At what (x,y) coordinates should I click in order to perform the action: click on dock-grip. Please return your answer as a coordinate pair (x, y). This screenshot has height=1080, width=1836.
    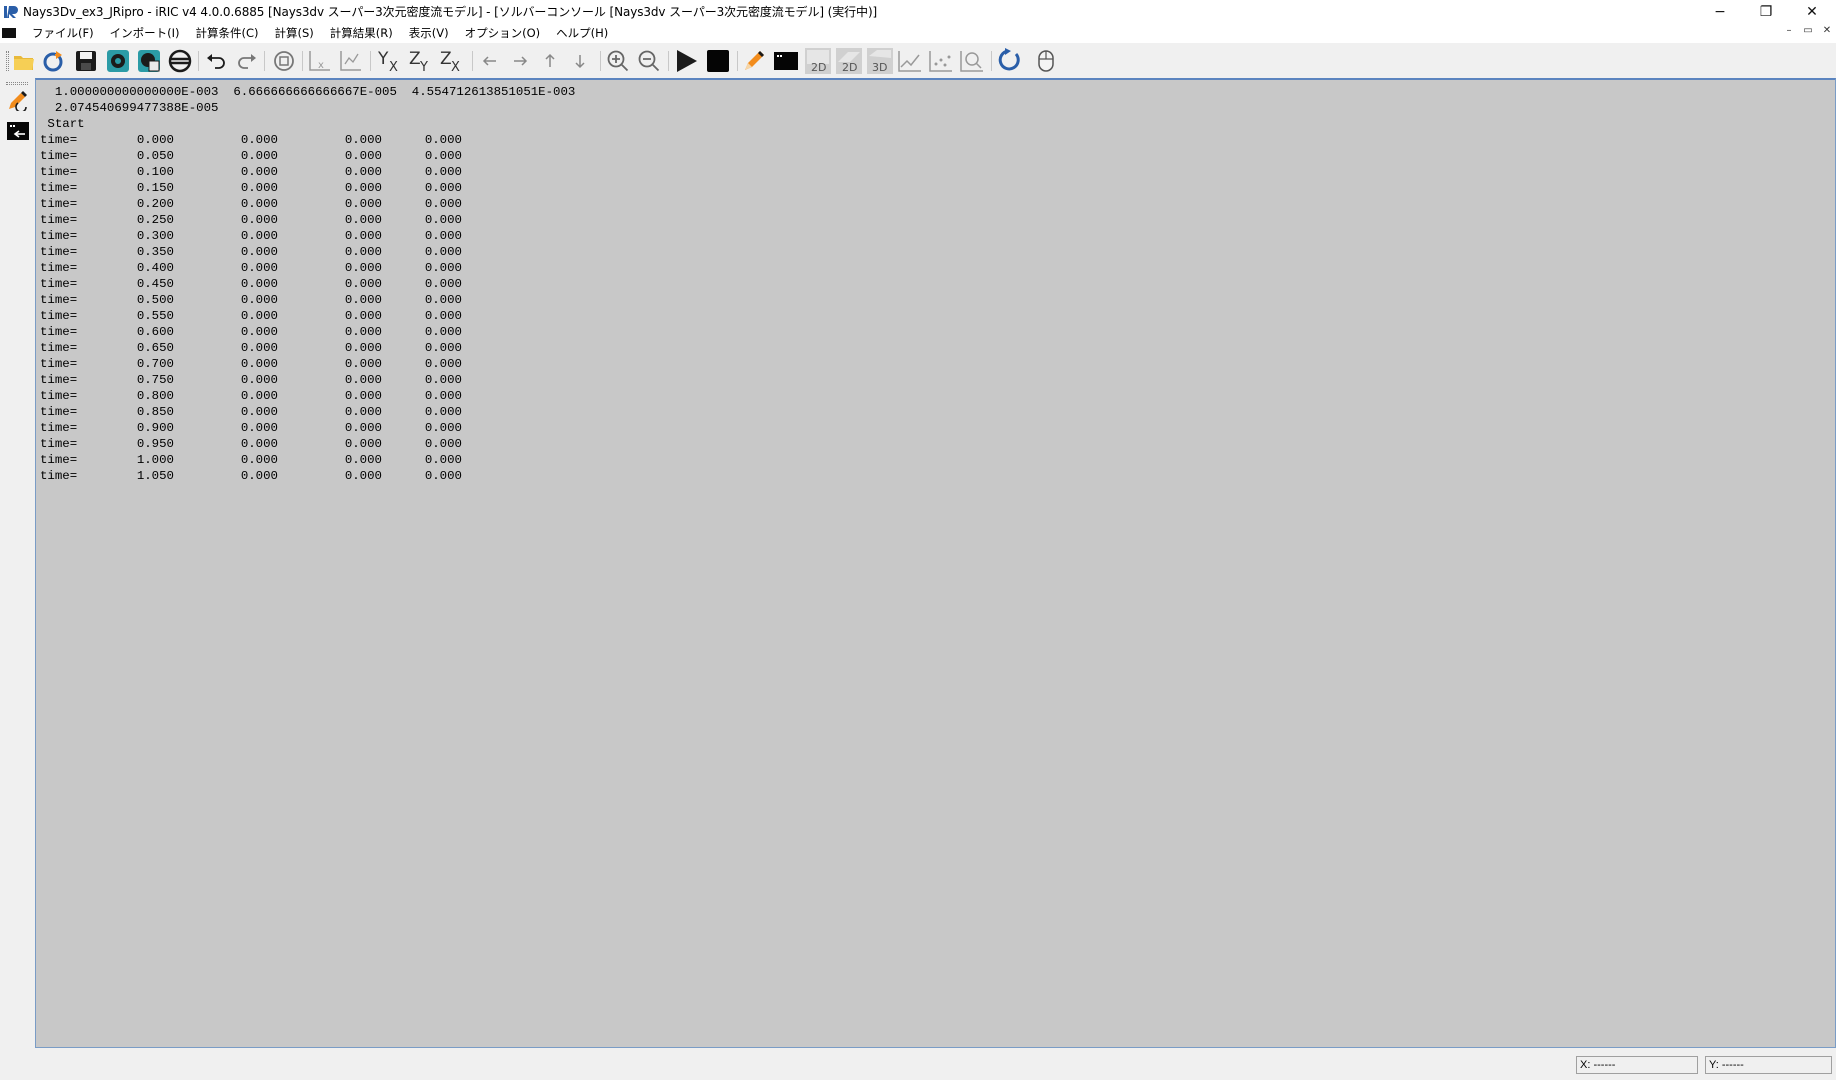
    Looking at the image, I should click on (17, 83).